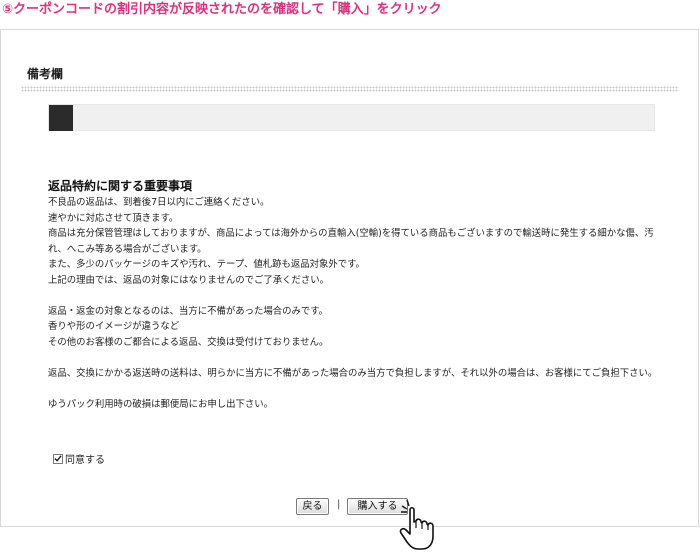  Describe the element at coordinates (159, 202) in the screenshot. I see `policy-line: 不良品の返品は、到着後7日以内にご連絡ください。` at that location.